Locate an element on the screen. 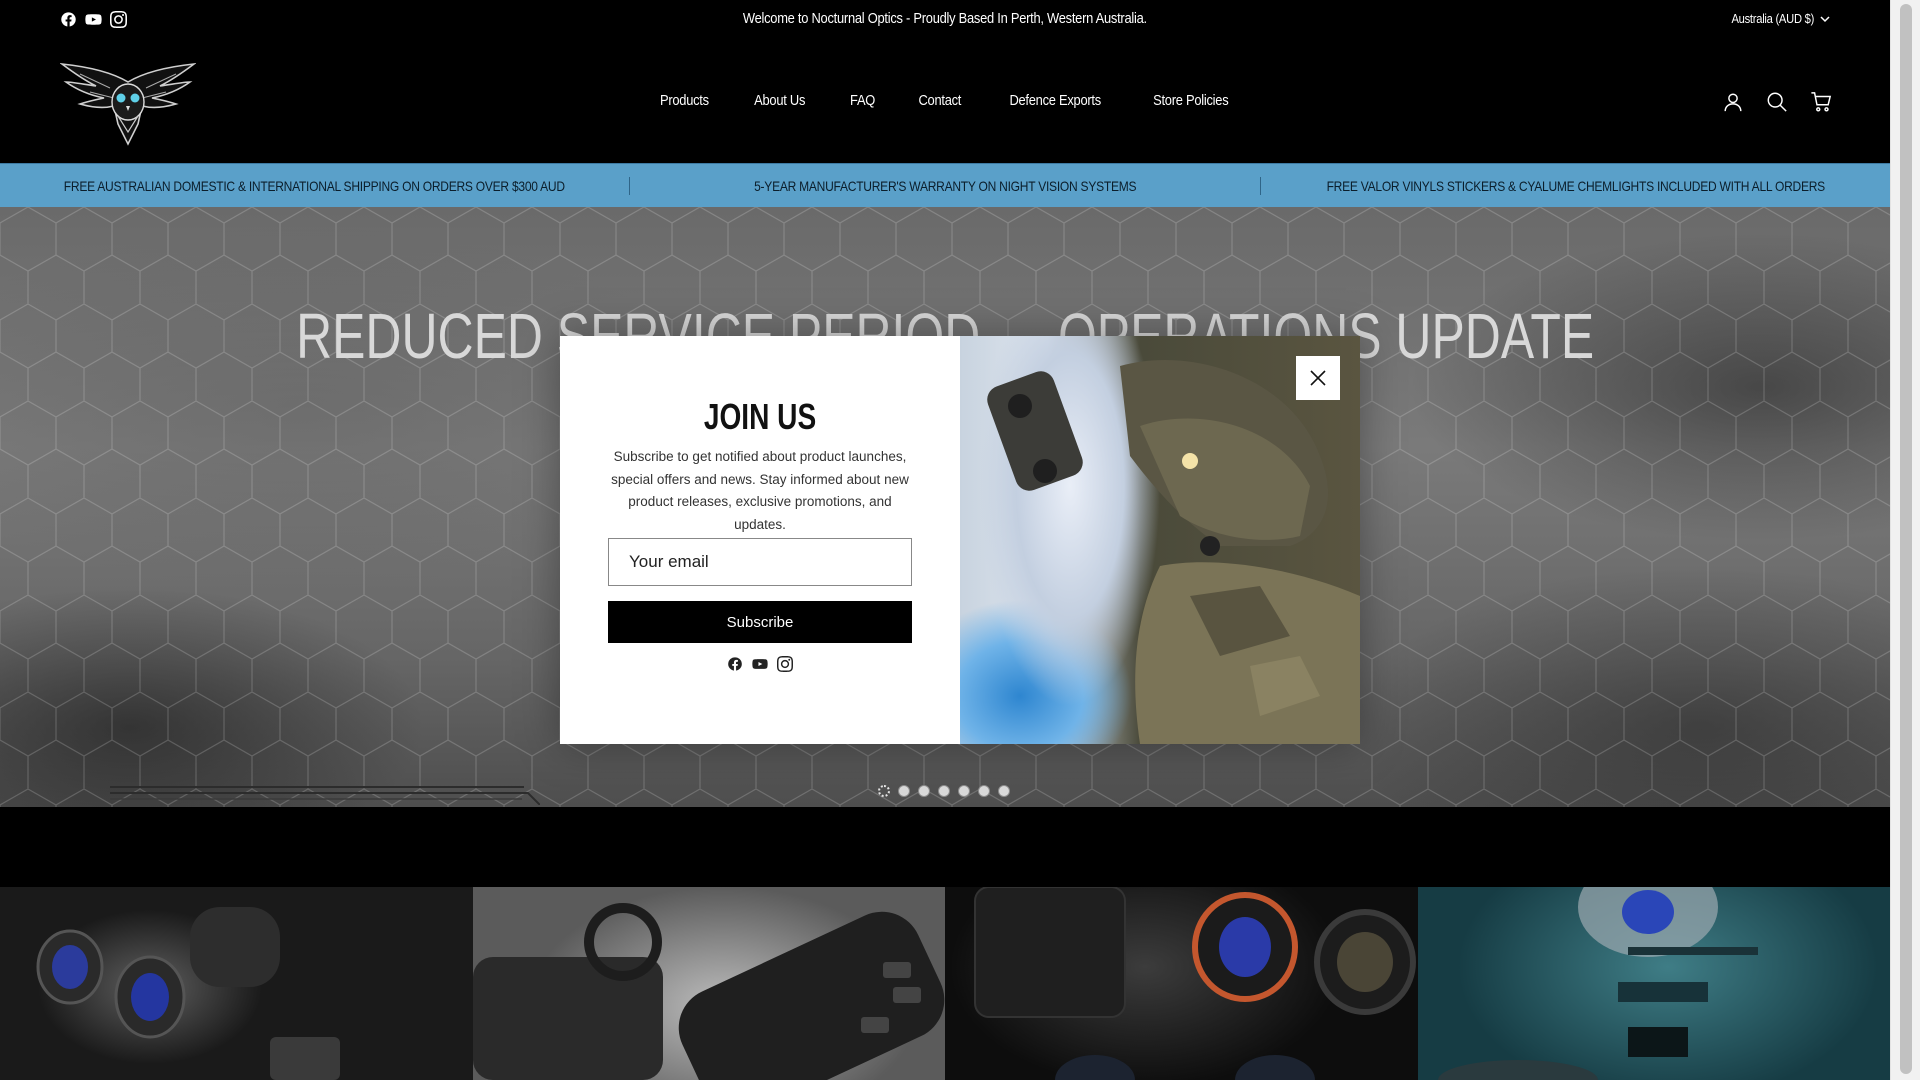  search-icon is located at coordinates (1777, 102).